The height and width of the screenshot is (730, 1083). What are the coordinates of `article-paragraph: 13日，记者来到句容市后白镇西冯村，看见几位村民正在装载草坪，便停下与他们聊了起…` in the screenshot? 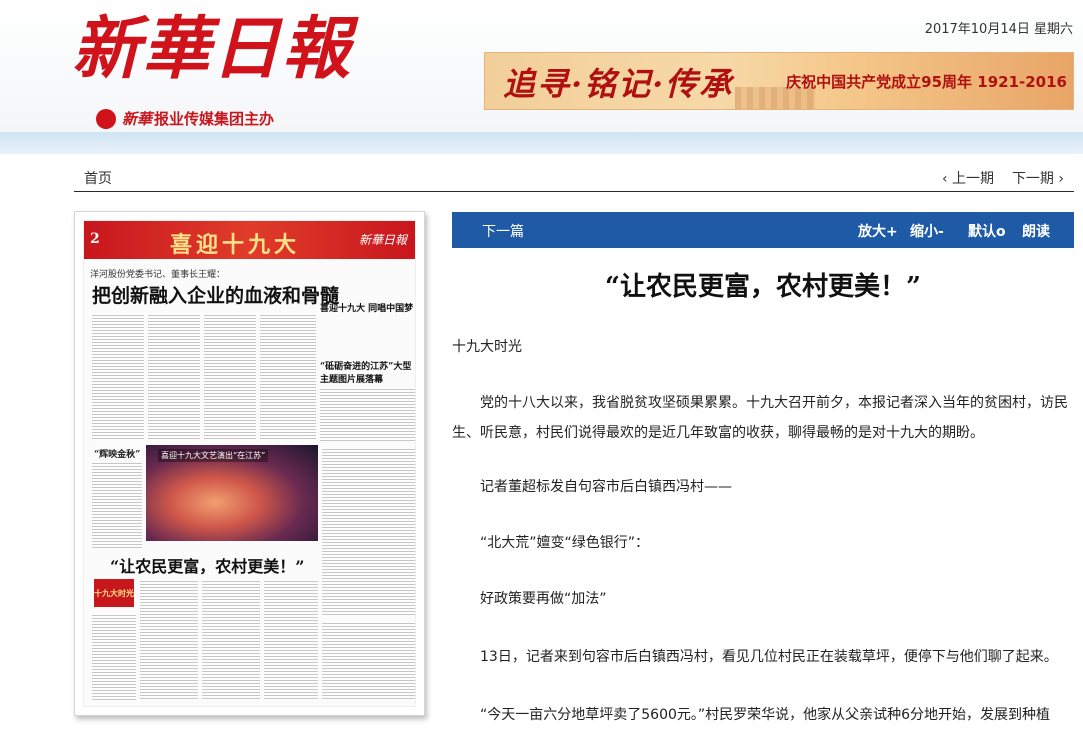 It's located at (755, 657).